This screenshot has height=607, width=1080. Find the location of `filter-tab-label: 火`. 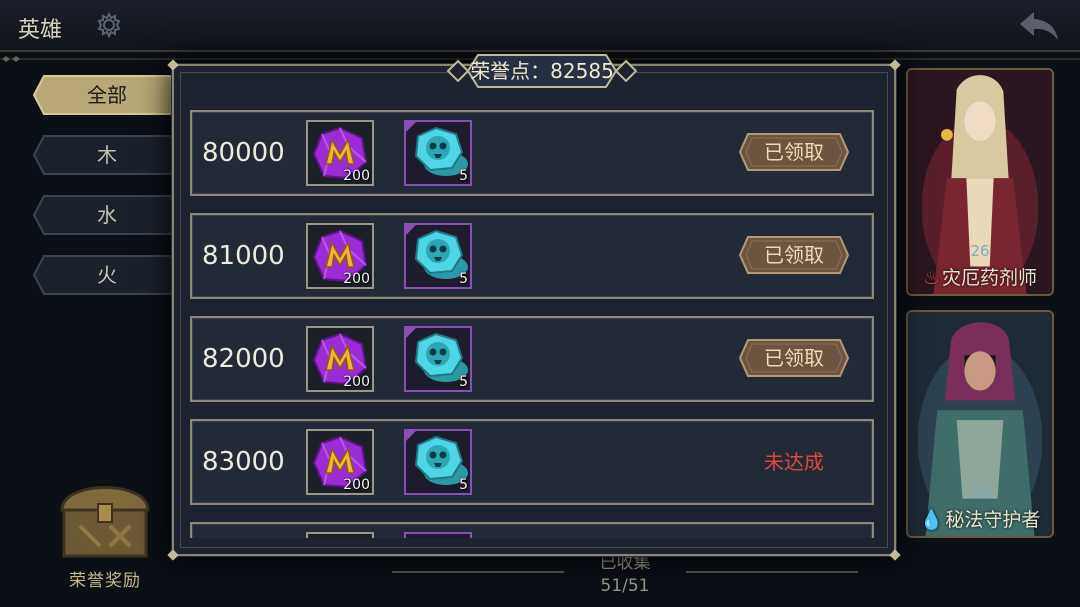

filter-tab-label: 火 is located at coordinates (107, 275).